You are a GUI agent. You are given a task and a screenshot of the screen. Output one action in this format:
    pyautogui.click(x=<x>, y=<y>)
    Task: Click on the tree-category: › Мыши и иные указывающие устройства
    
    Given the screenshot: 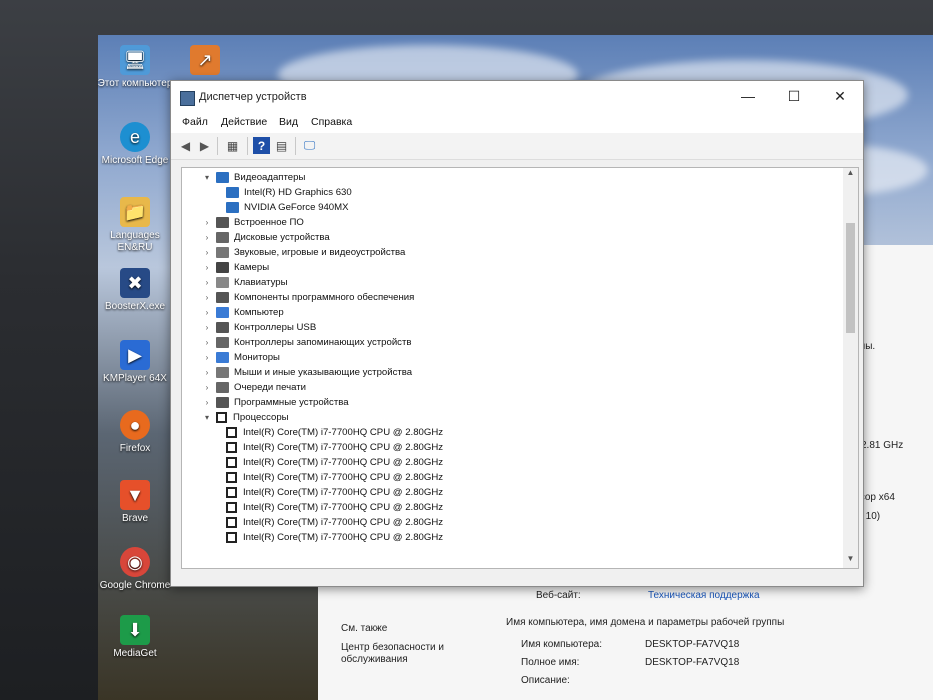 What is the action you would take?
    pyautogui.click(x=307, y=372)
    